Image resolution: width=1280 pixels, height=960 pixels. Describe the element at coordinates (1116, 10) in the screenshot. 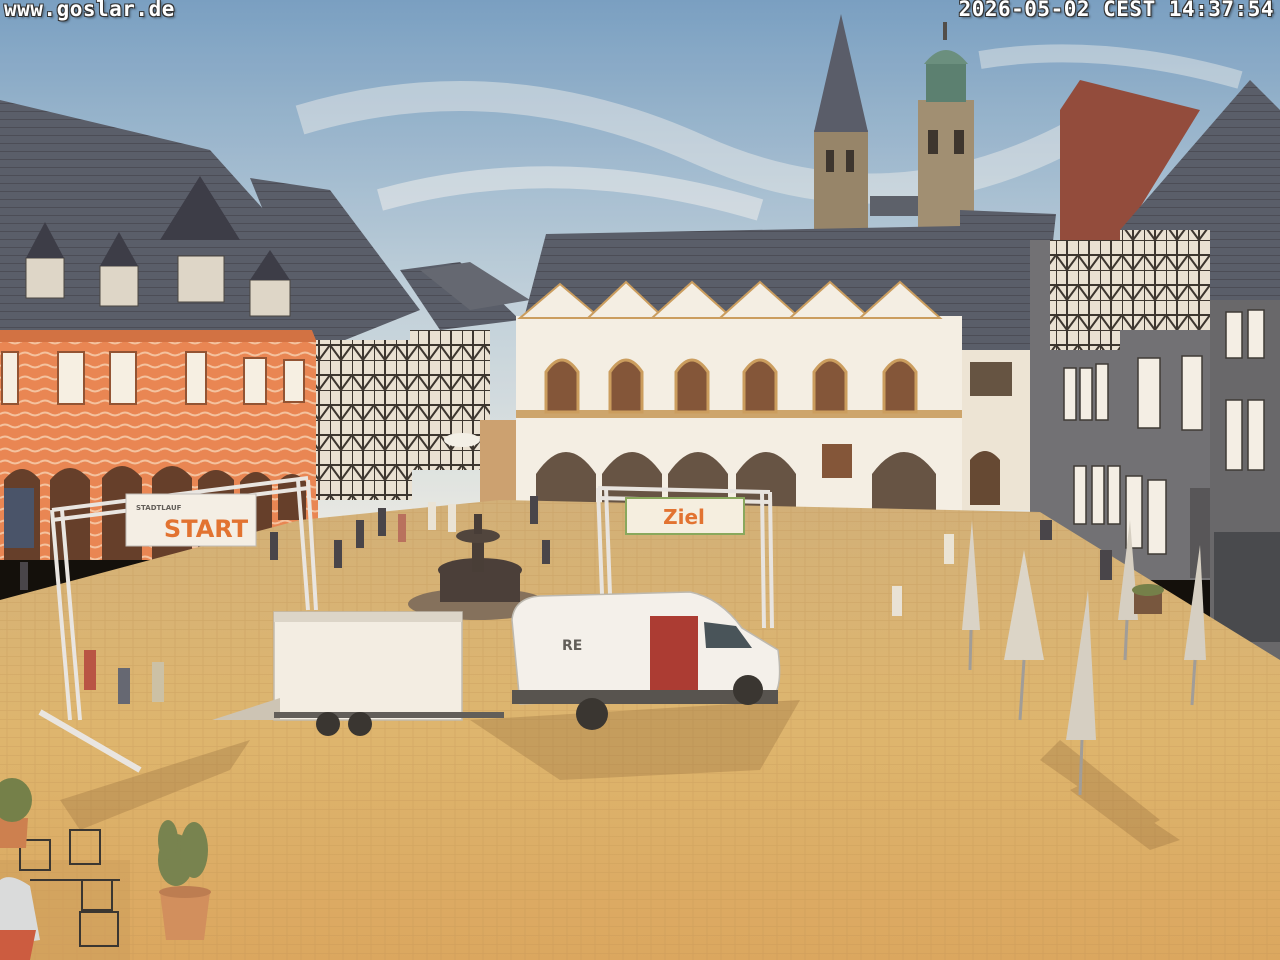

I see `timestamp-overlay: 2026-05-02 CEST 14:37:54` at that location.